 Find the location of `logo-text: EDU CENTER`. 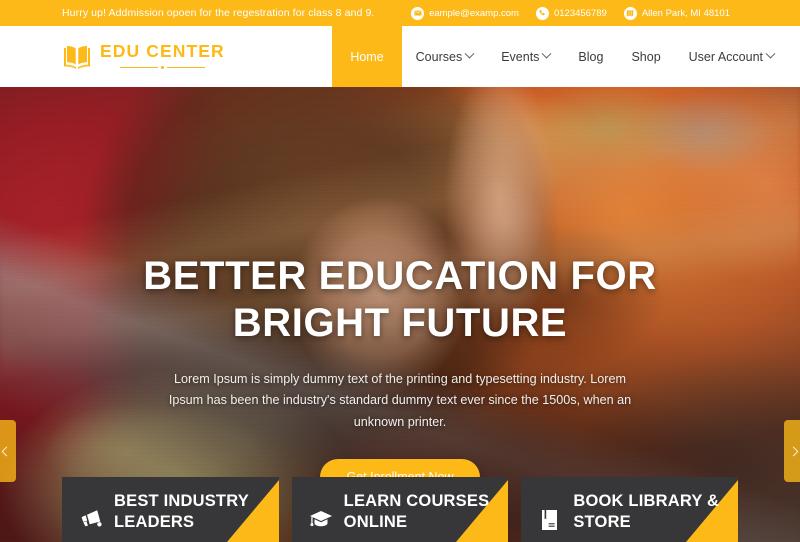

logo-text: EDU CENTER is located at coordinates (162, 51).